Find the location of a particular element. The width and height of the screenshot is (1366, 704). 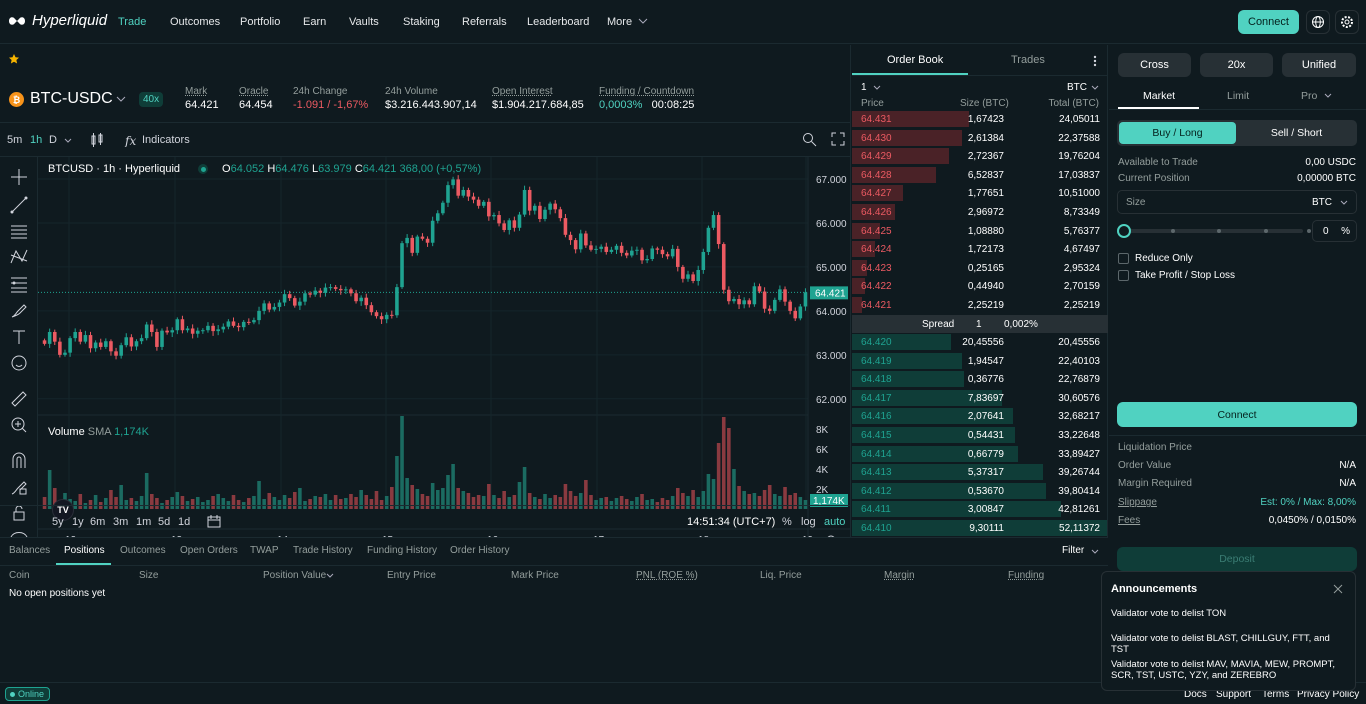

tab-twap: TWAP is located at coordinates (264, 550).